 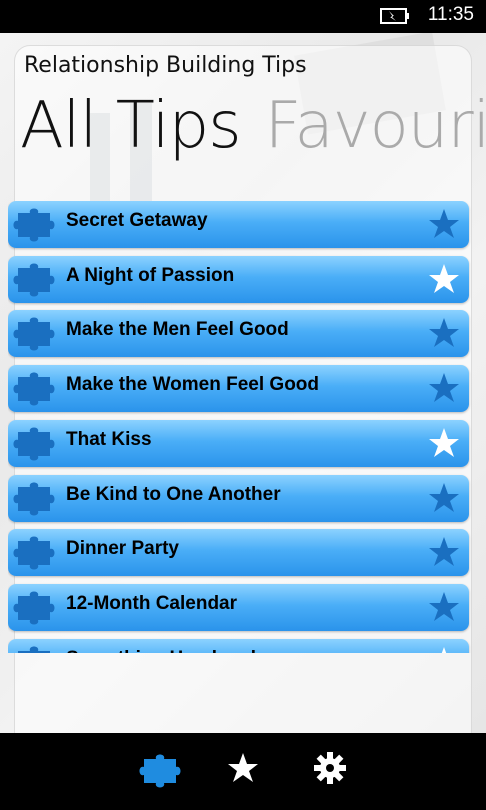 I want to click on tip-label: Be Kind to One Another, so click(x=173, y=494).